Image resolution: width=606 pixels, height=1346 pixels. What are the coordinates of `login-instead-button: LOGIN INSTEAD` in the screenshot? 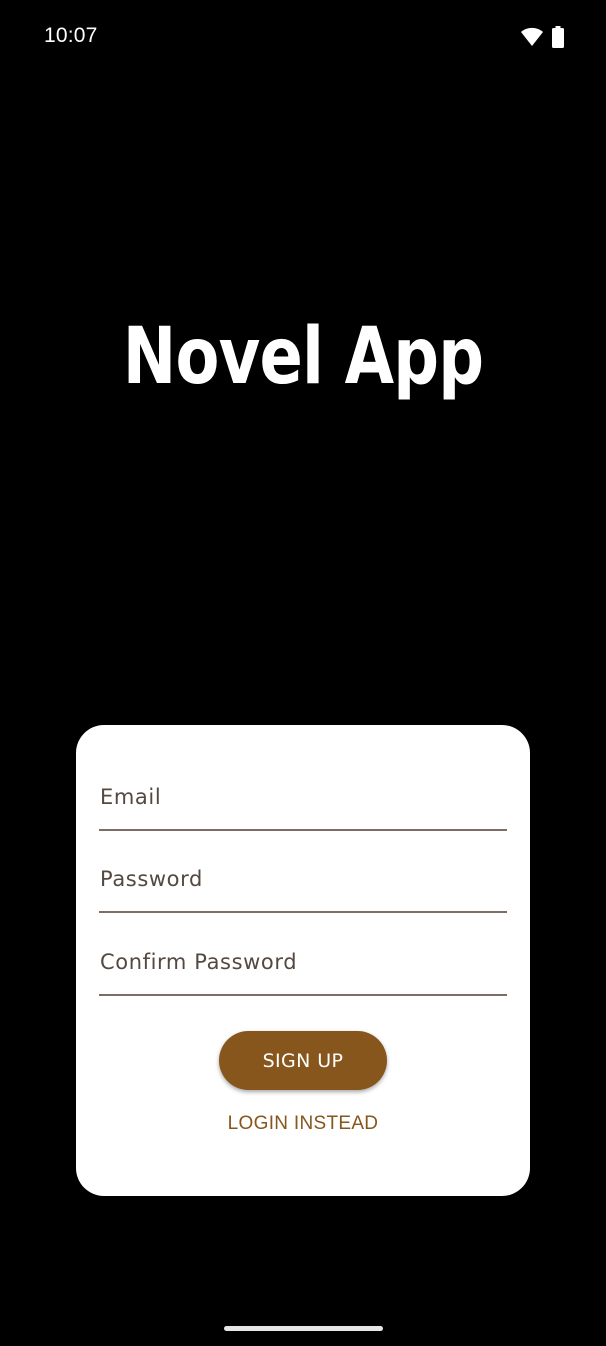 It's located at (303, 1124).